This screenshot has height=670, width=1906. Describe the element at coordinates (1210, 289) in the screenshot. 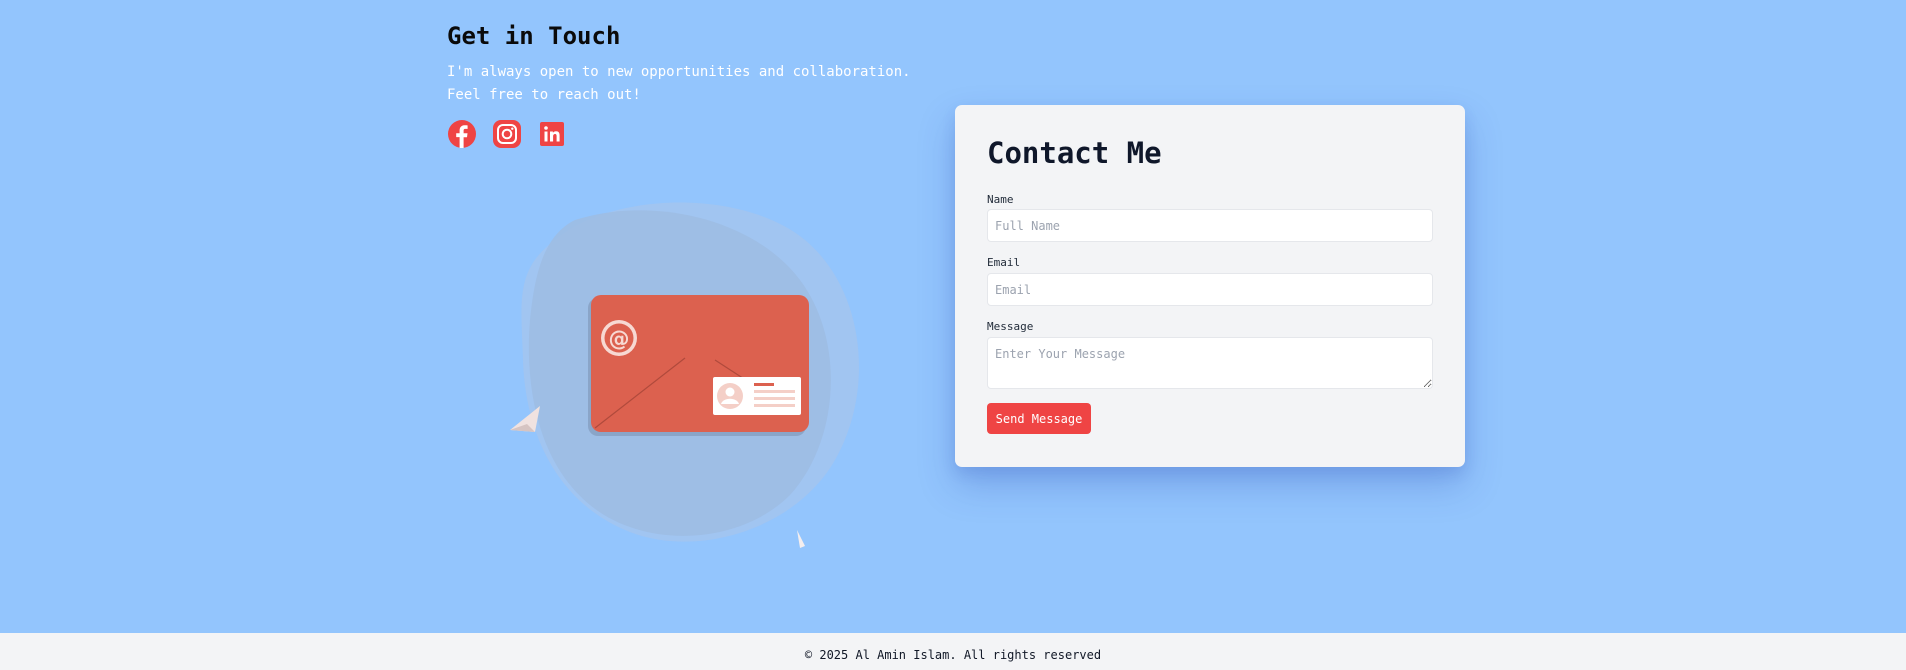

I see `email-input` at that location.